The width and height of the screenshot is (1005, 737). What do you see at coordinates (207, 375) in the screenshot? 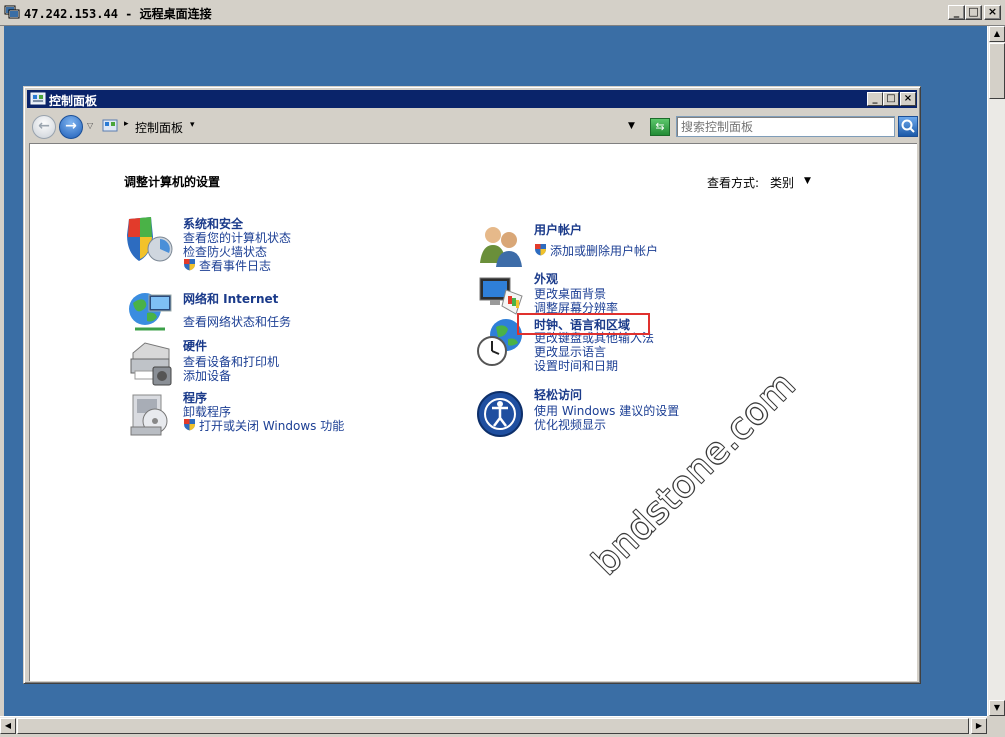
I see `category-link: 添加设备` at bounding box center [207, 375].